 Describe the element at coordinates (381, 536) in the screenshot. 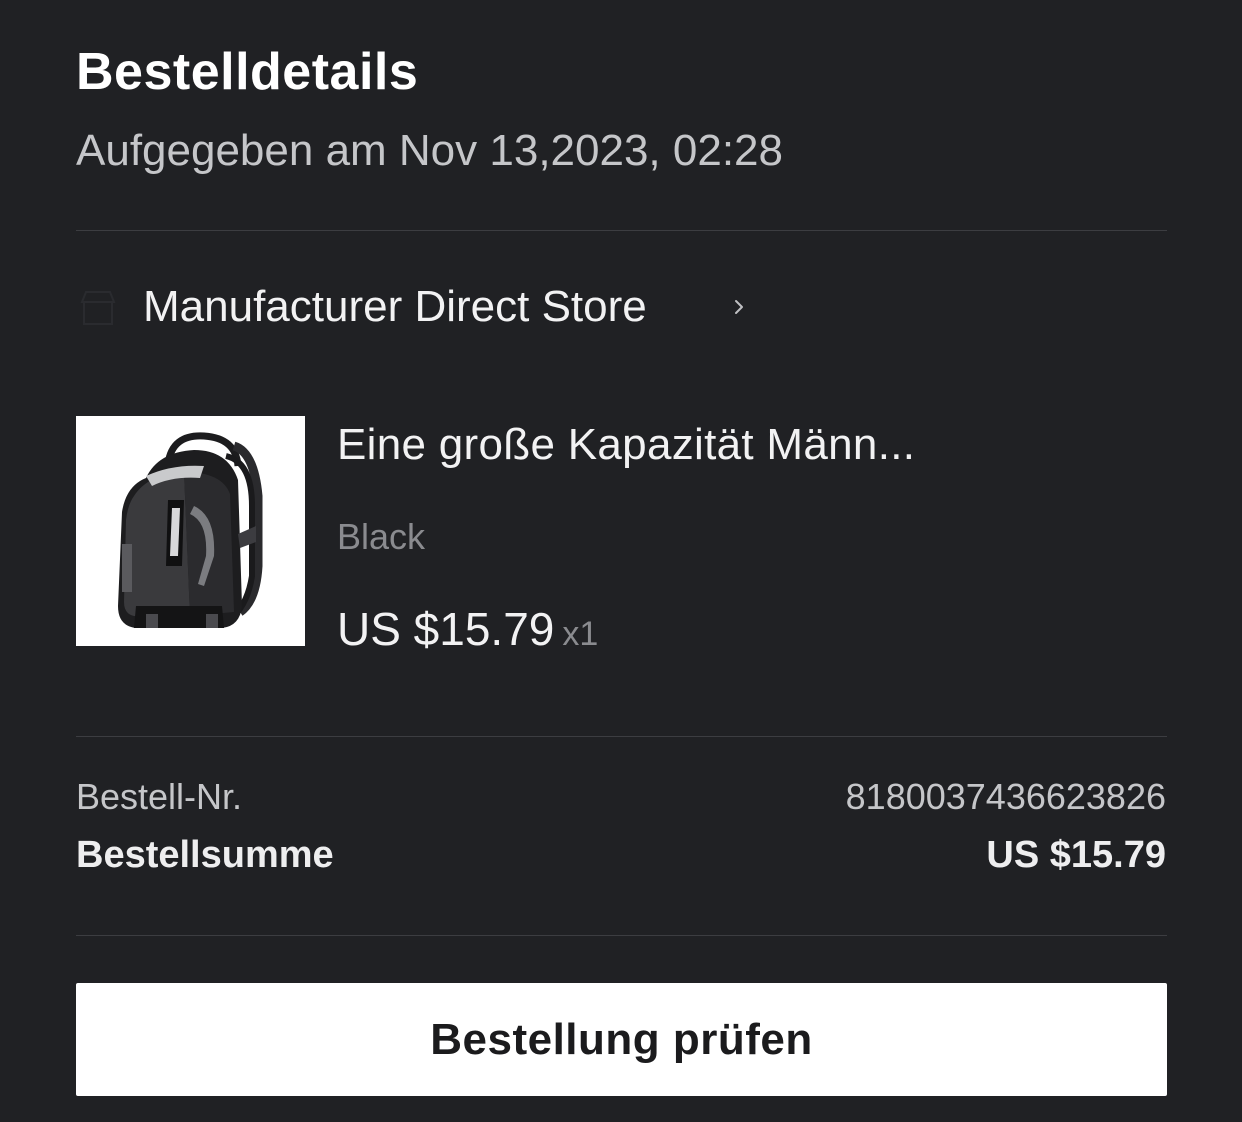

I see `product-variant: Black` at that location.